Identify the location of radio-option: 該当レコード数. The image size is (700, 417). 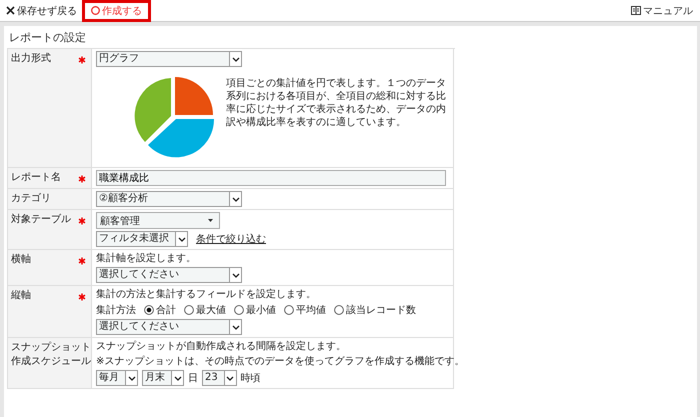
(375, 310).